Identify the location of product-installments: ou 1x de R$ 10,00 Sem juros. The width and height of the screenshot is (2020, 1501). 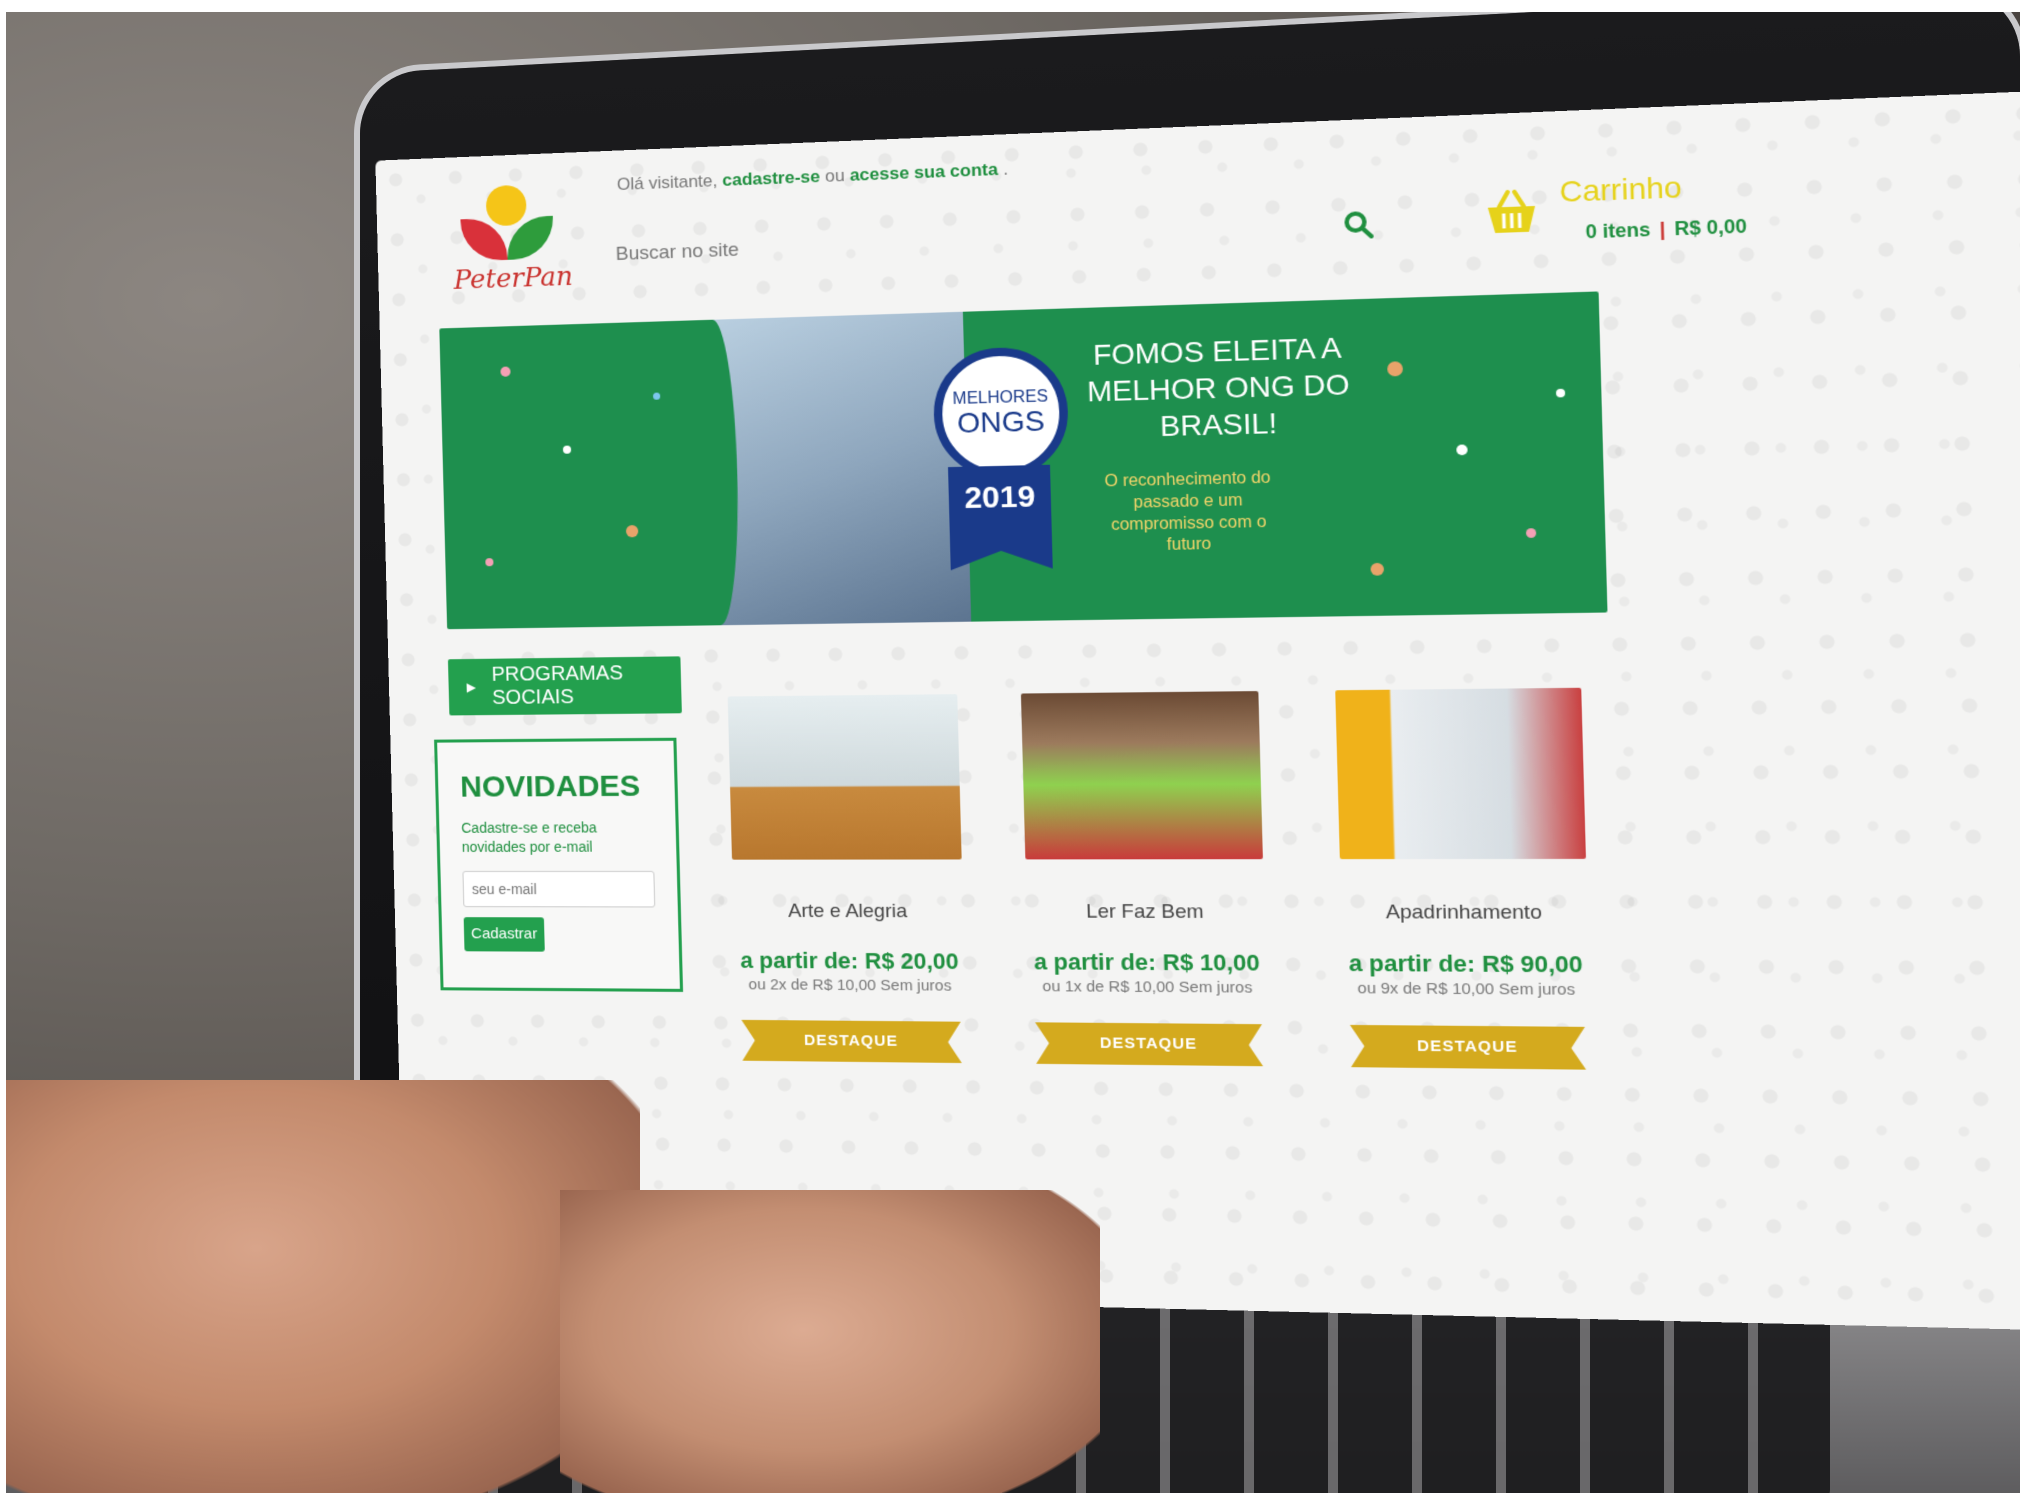
(1147, 987).